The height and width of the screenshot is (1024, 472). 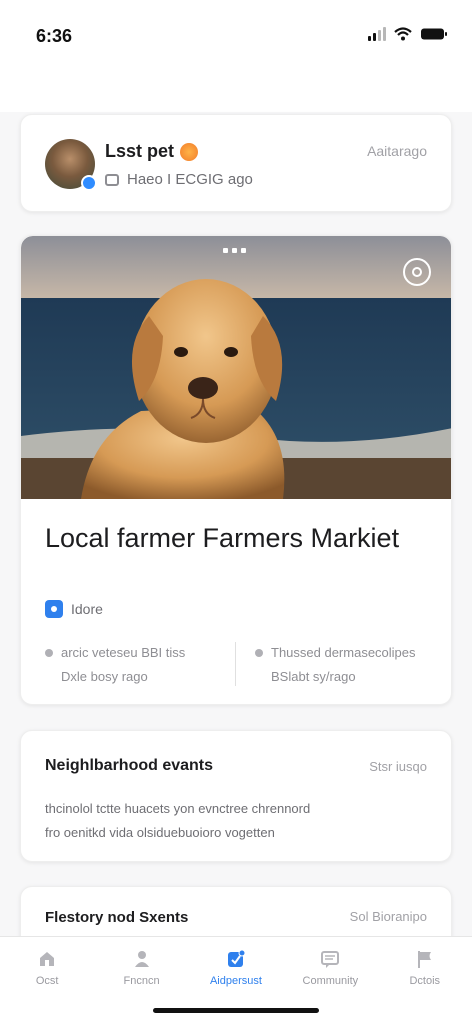 I want to click on status-time: 6:36, so click(x=54, y=36).